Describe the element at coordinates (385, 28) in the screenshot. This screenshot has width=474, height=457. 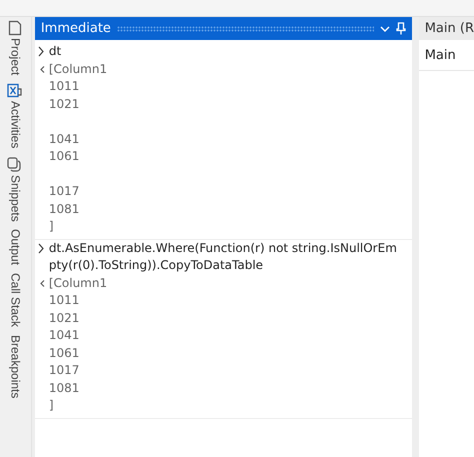
I see `chevron-down-icon` at that location.